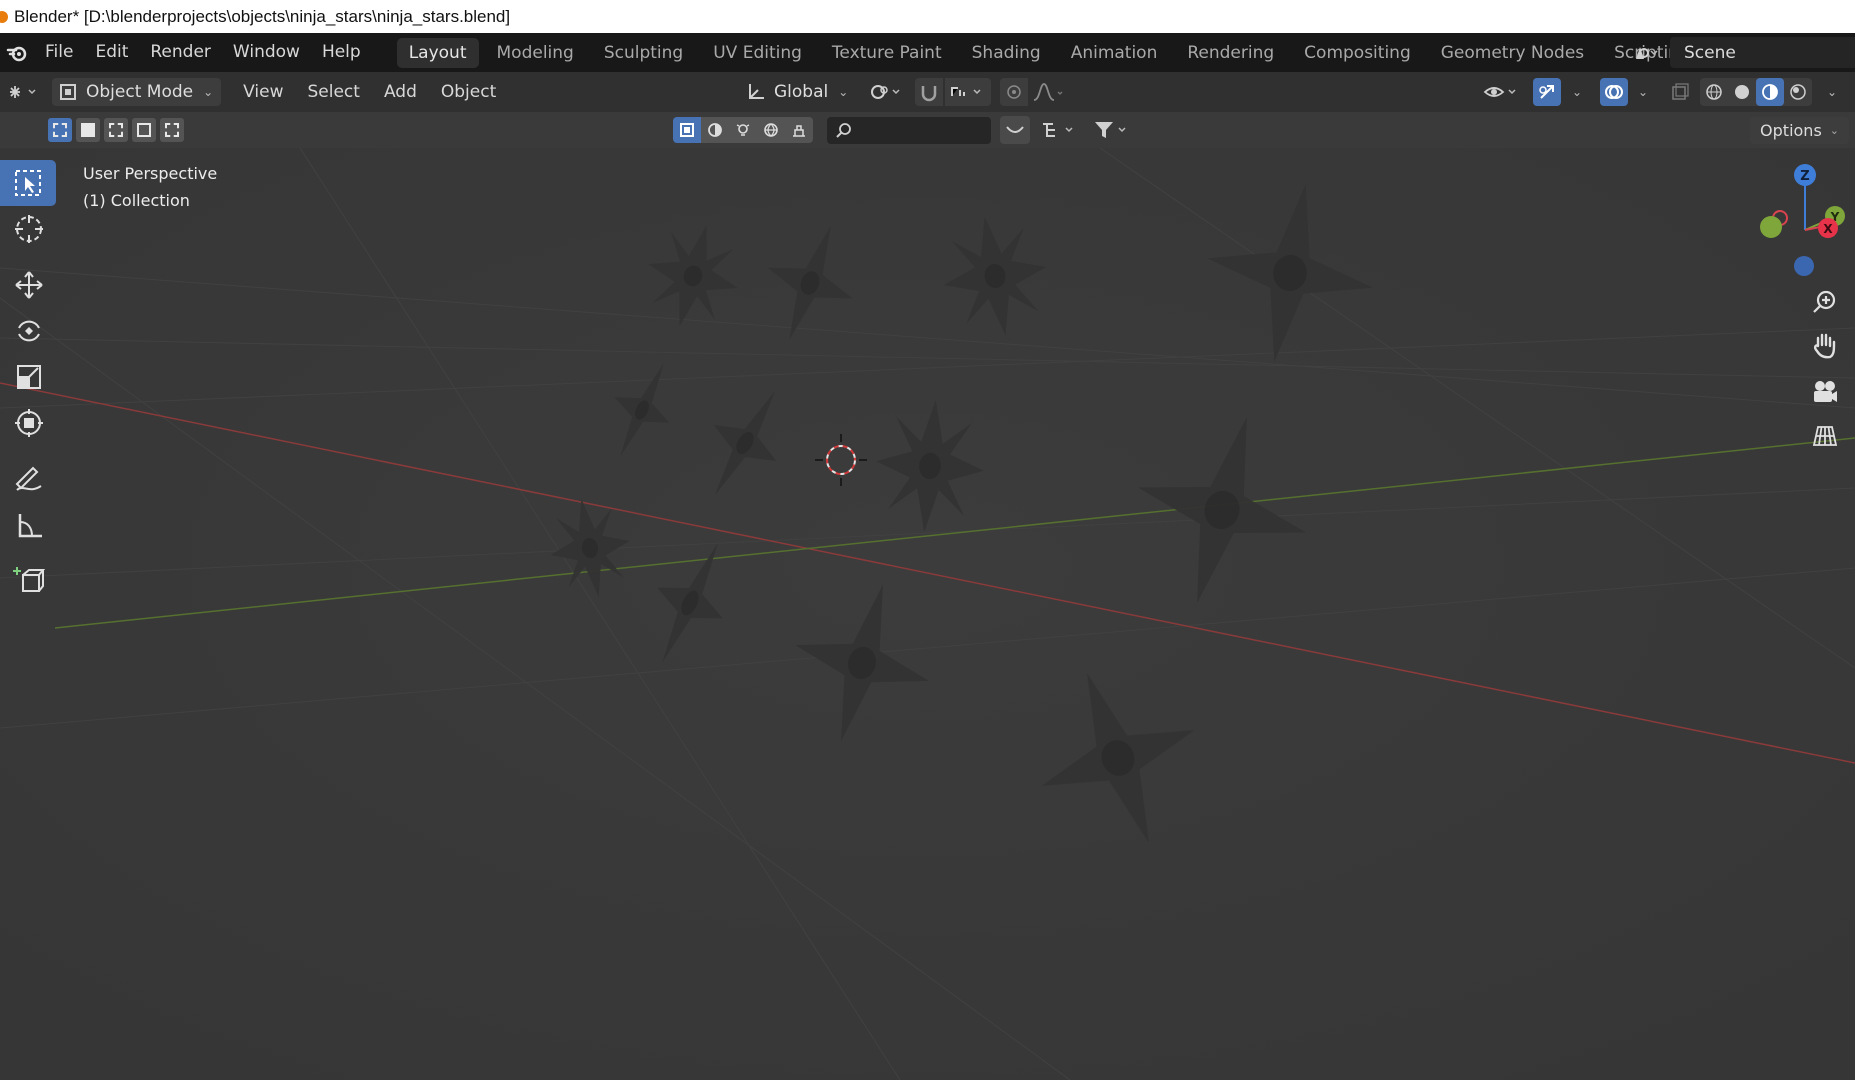 The image size is (1855, 1080). What do you see at coordinates (59, 52) in the screenshot?
I see `menu-file: File` at bounding box center [59, 52].